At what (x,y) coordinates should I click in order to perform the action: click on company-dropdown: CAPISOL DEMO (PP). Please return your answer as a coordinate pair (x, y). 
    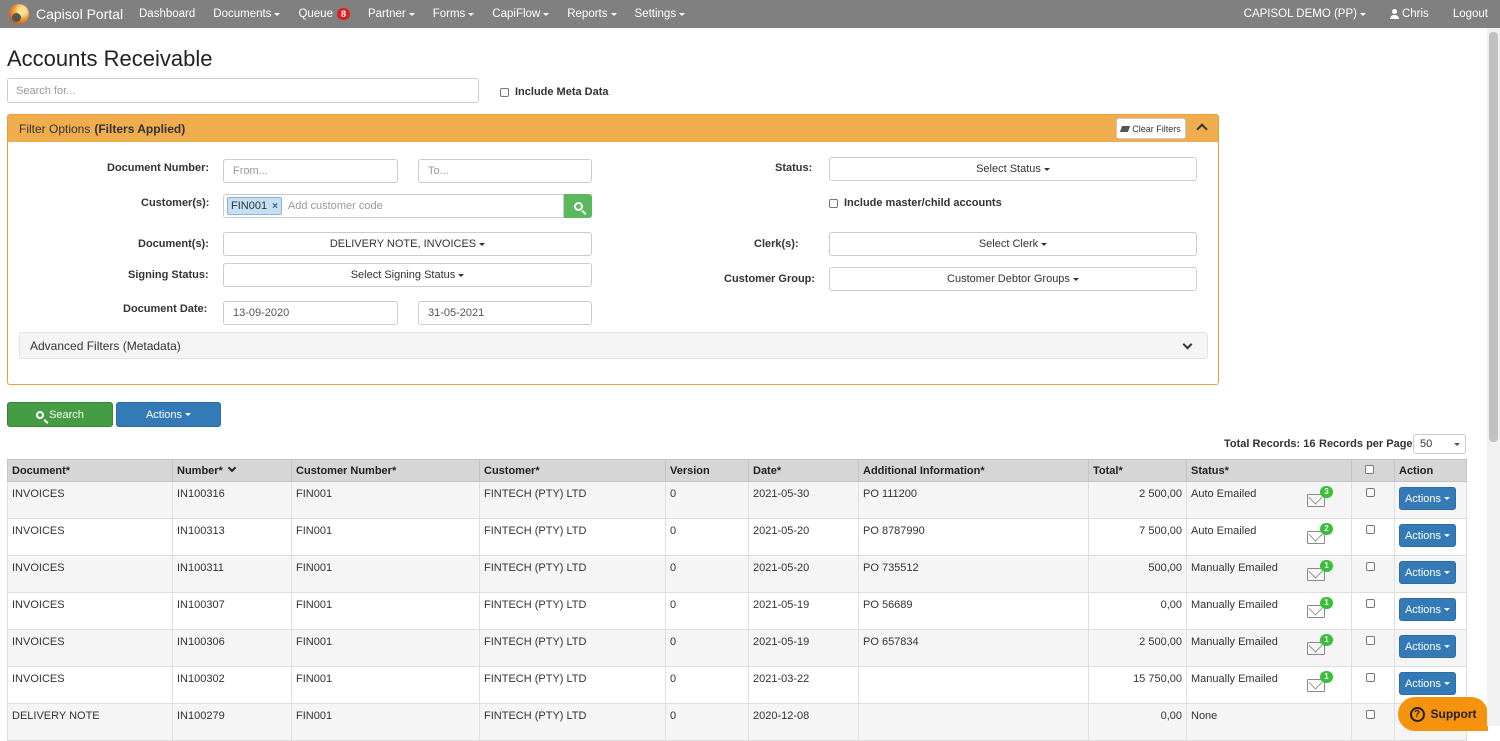
    Looking at the image, I should click on (1305, 14).